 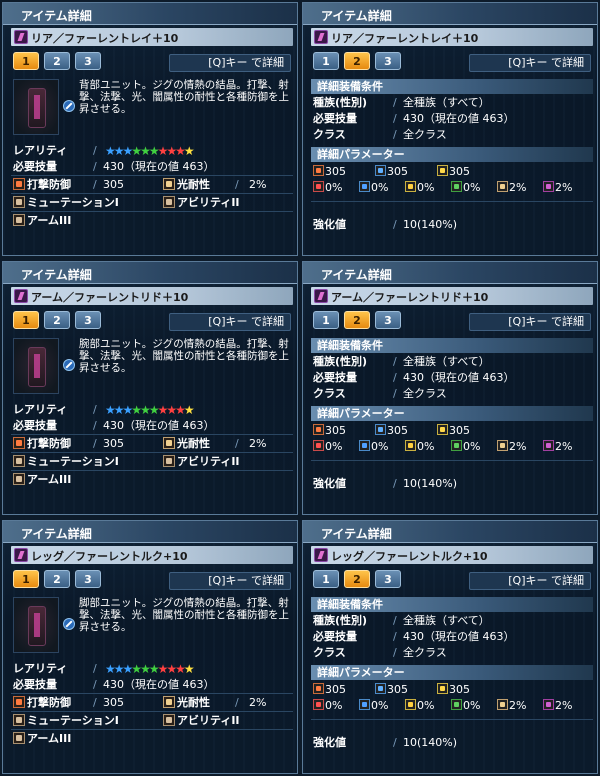 I want to click on race-label: 種族(性別), so click(x=340, y=361).